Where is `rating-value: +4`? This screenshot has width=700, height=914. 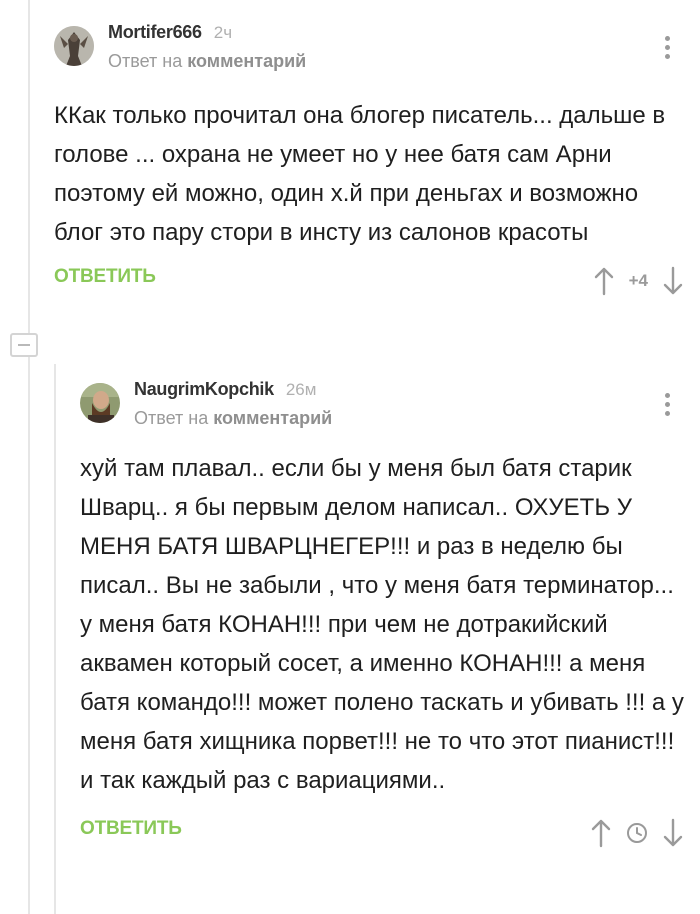 rating-value: +4 is located at coordinates (638, 280).